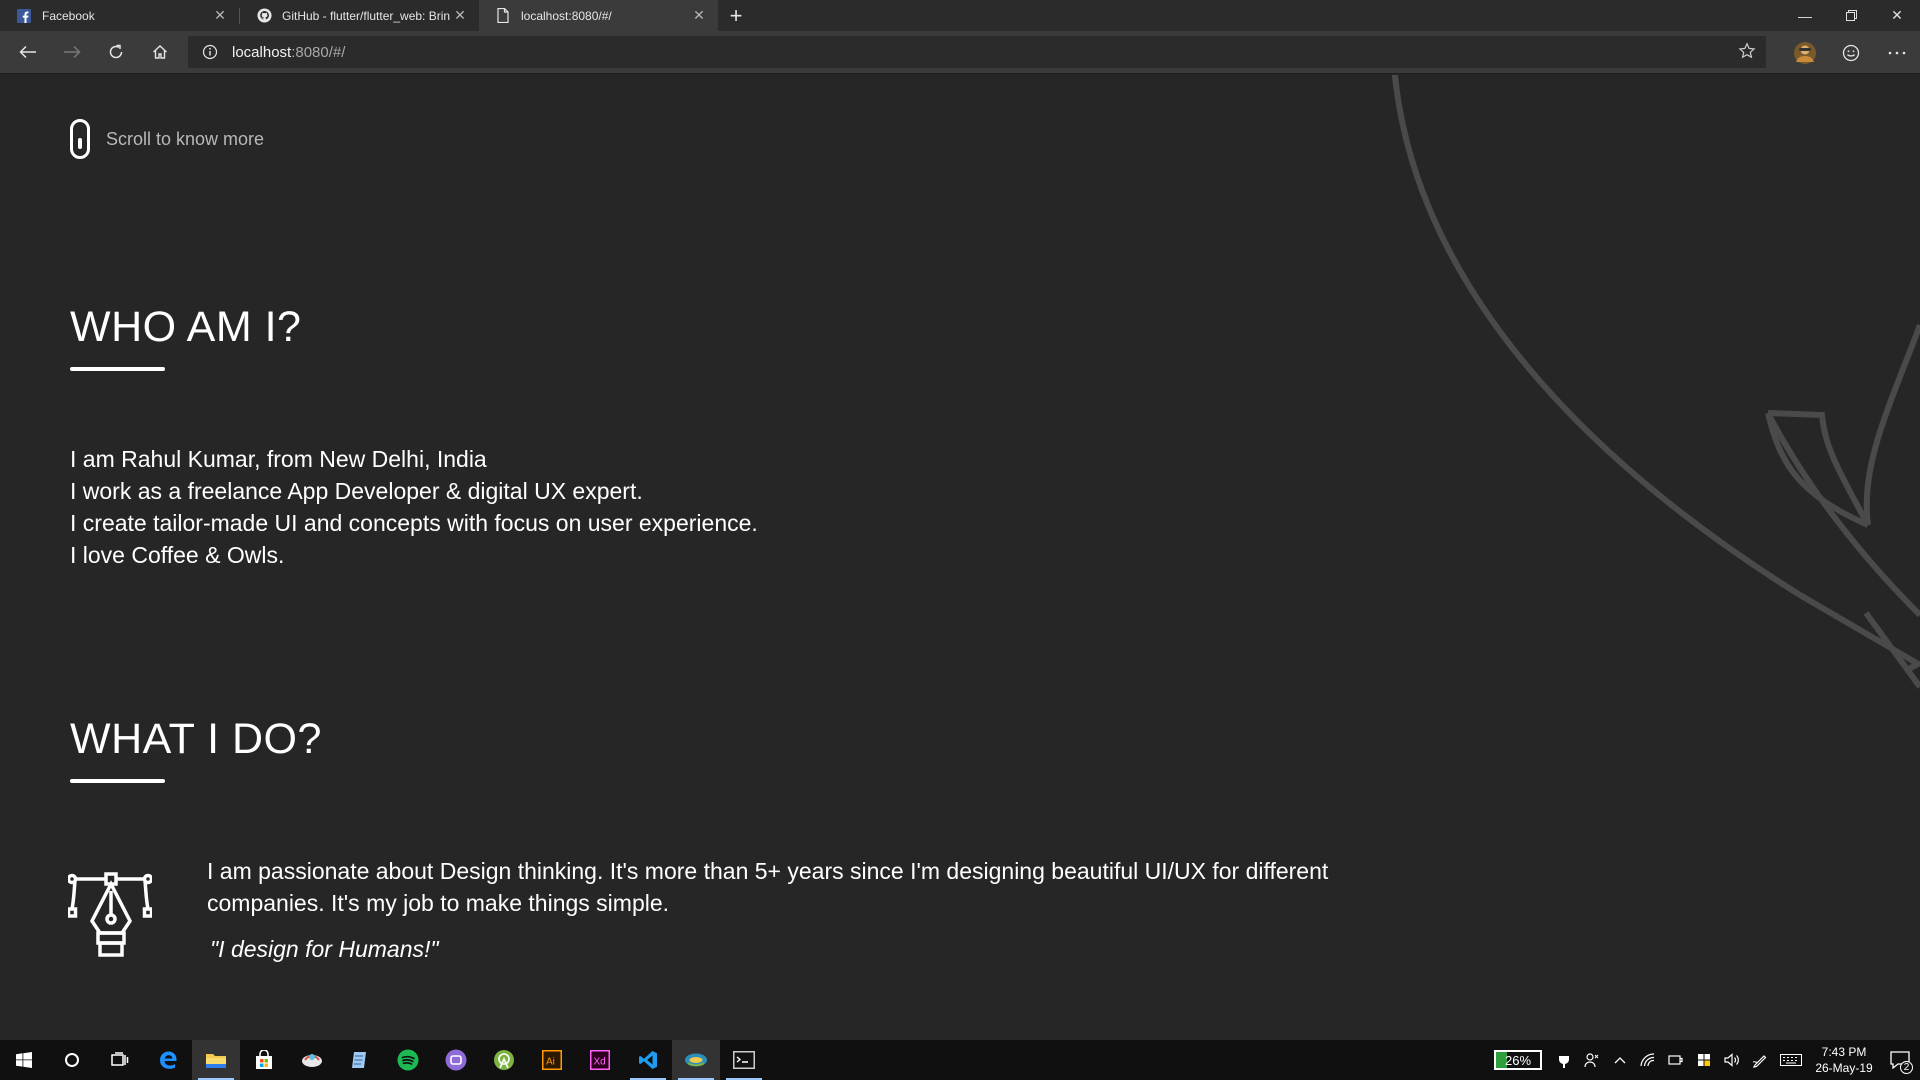 The width and height of the screenshot is (1920, 1080). I want to click on url-text: localhost:8080/#/, so click(288, 52).